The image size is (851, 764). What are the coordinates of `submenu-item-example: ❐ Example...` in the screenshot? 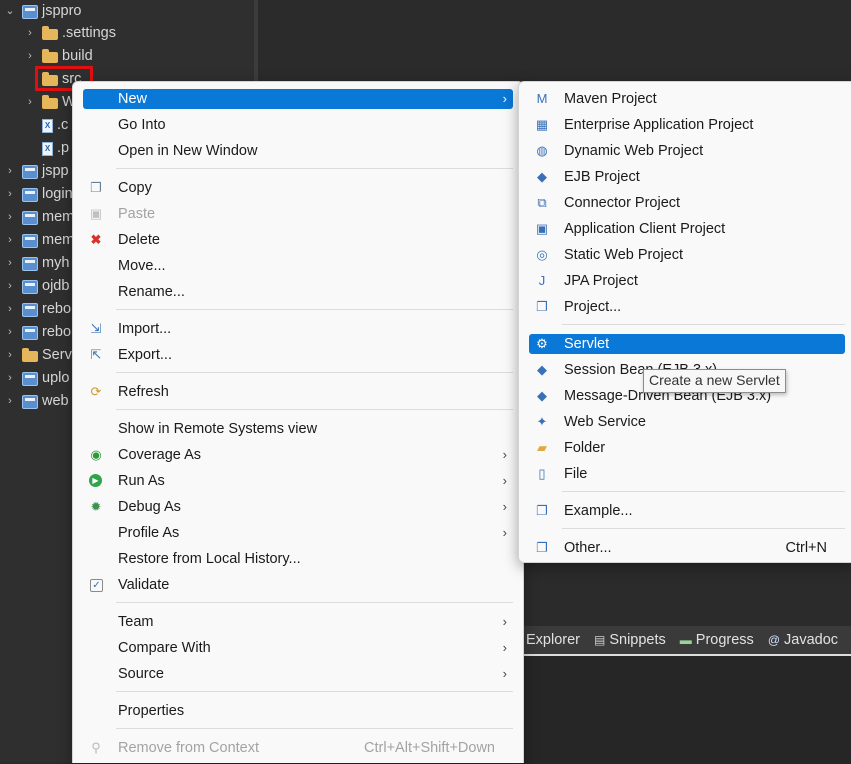 It's located at (687, 511).